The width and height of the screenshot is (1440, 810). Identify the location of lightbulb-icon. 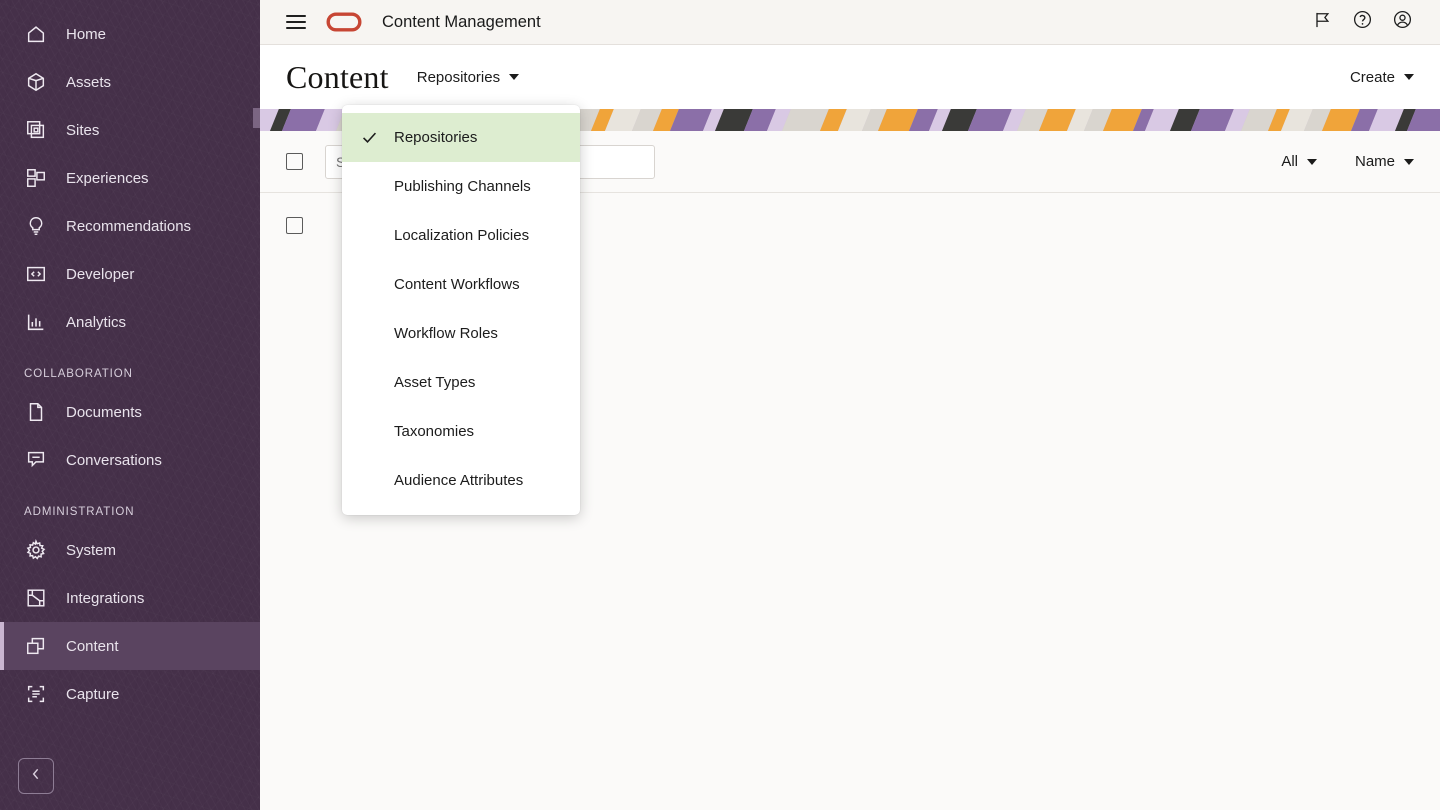
(36, 226).